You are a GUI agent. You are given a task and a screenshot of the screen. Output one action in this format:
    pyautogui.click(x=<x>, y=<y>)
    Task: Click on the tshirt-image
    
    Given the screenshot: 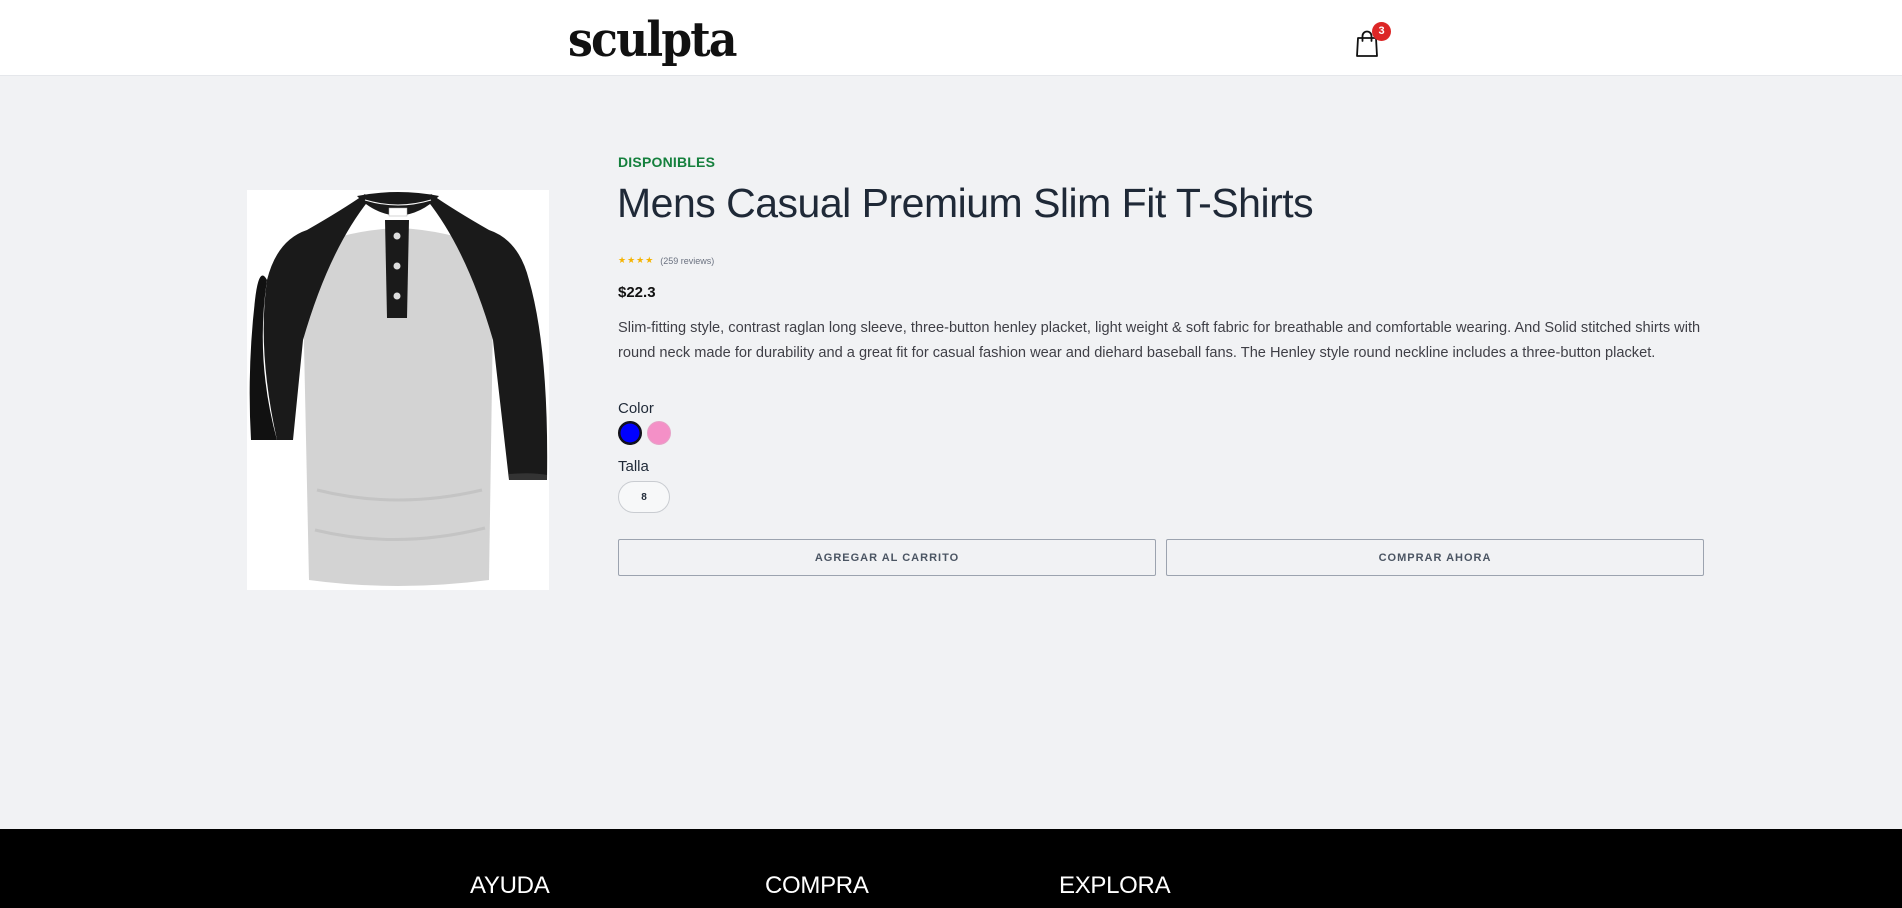 What is the action you would take?
    pyautogui.click(x=398, y=389)
    